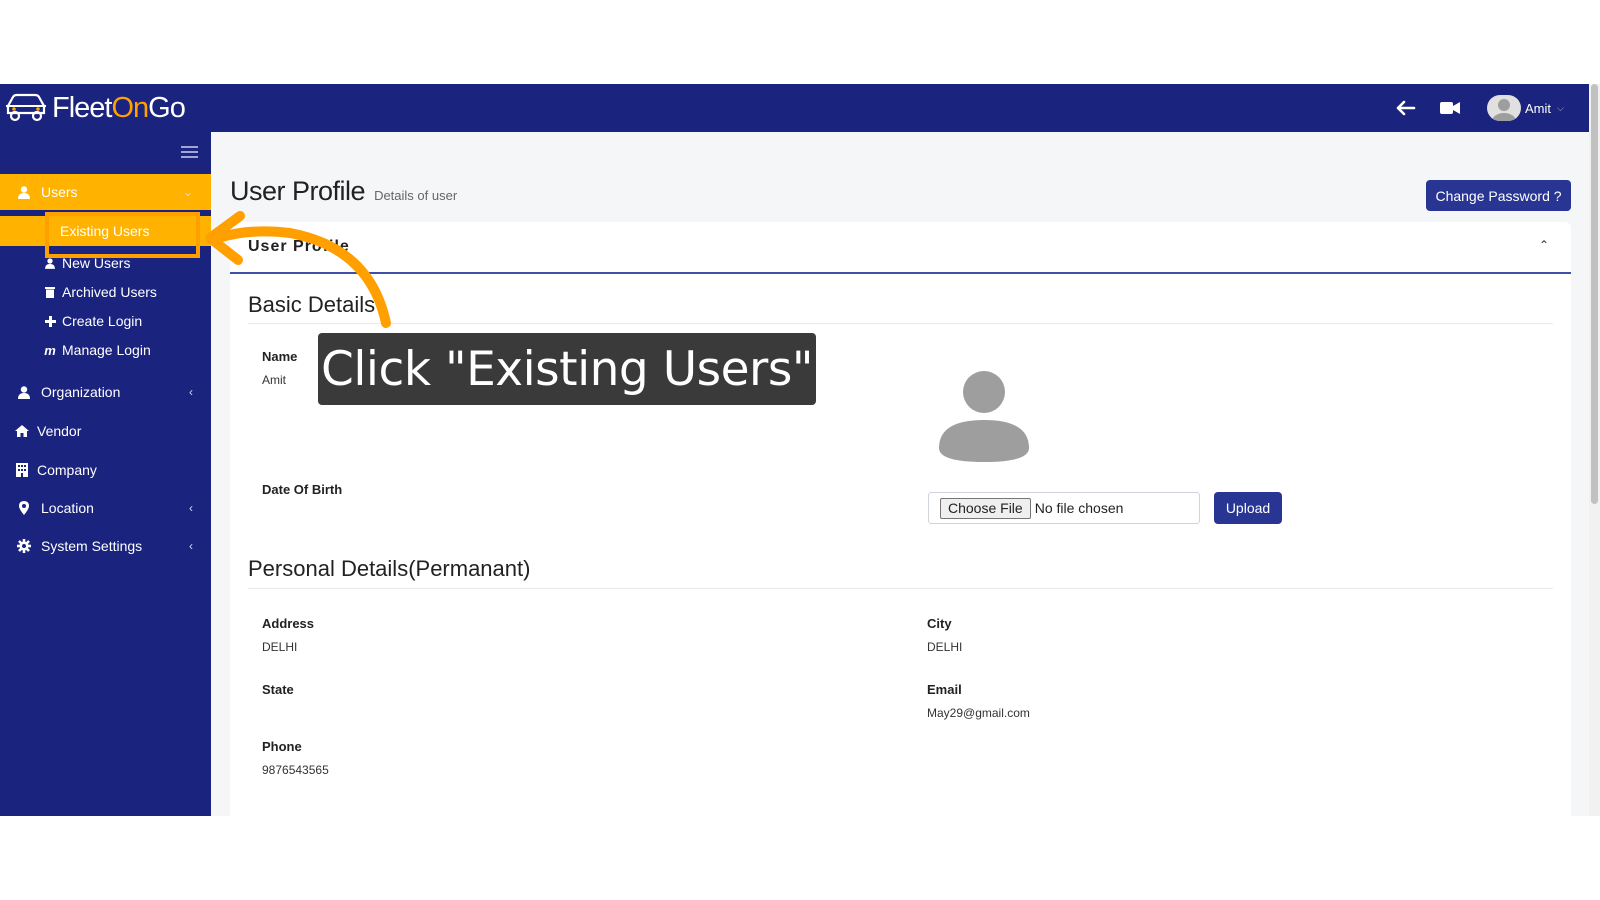 The width and height of the screenshot is (1600, 900). What do you see at coordinates (1544, 245) in the screenshot?
I see `chevron-up-icon: ⌃` at bounding box center [1544, 245].